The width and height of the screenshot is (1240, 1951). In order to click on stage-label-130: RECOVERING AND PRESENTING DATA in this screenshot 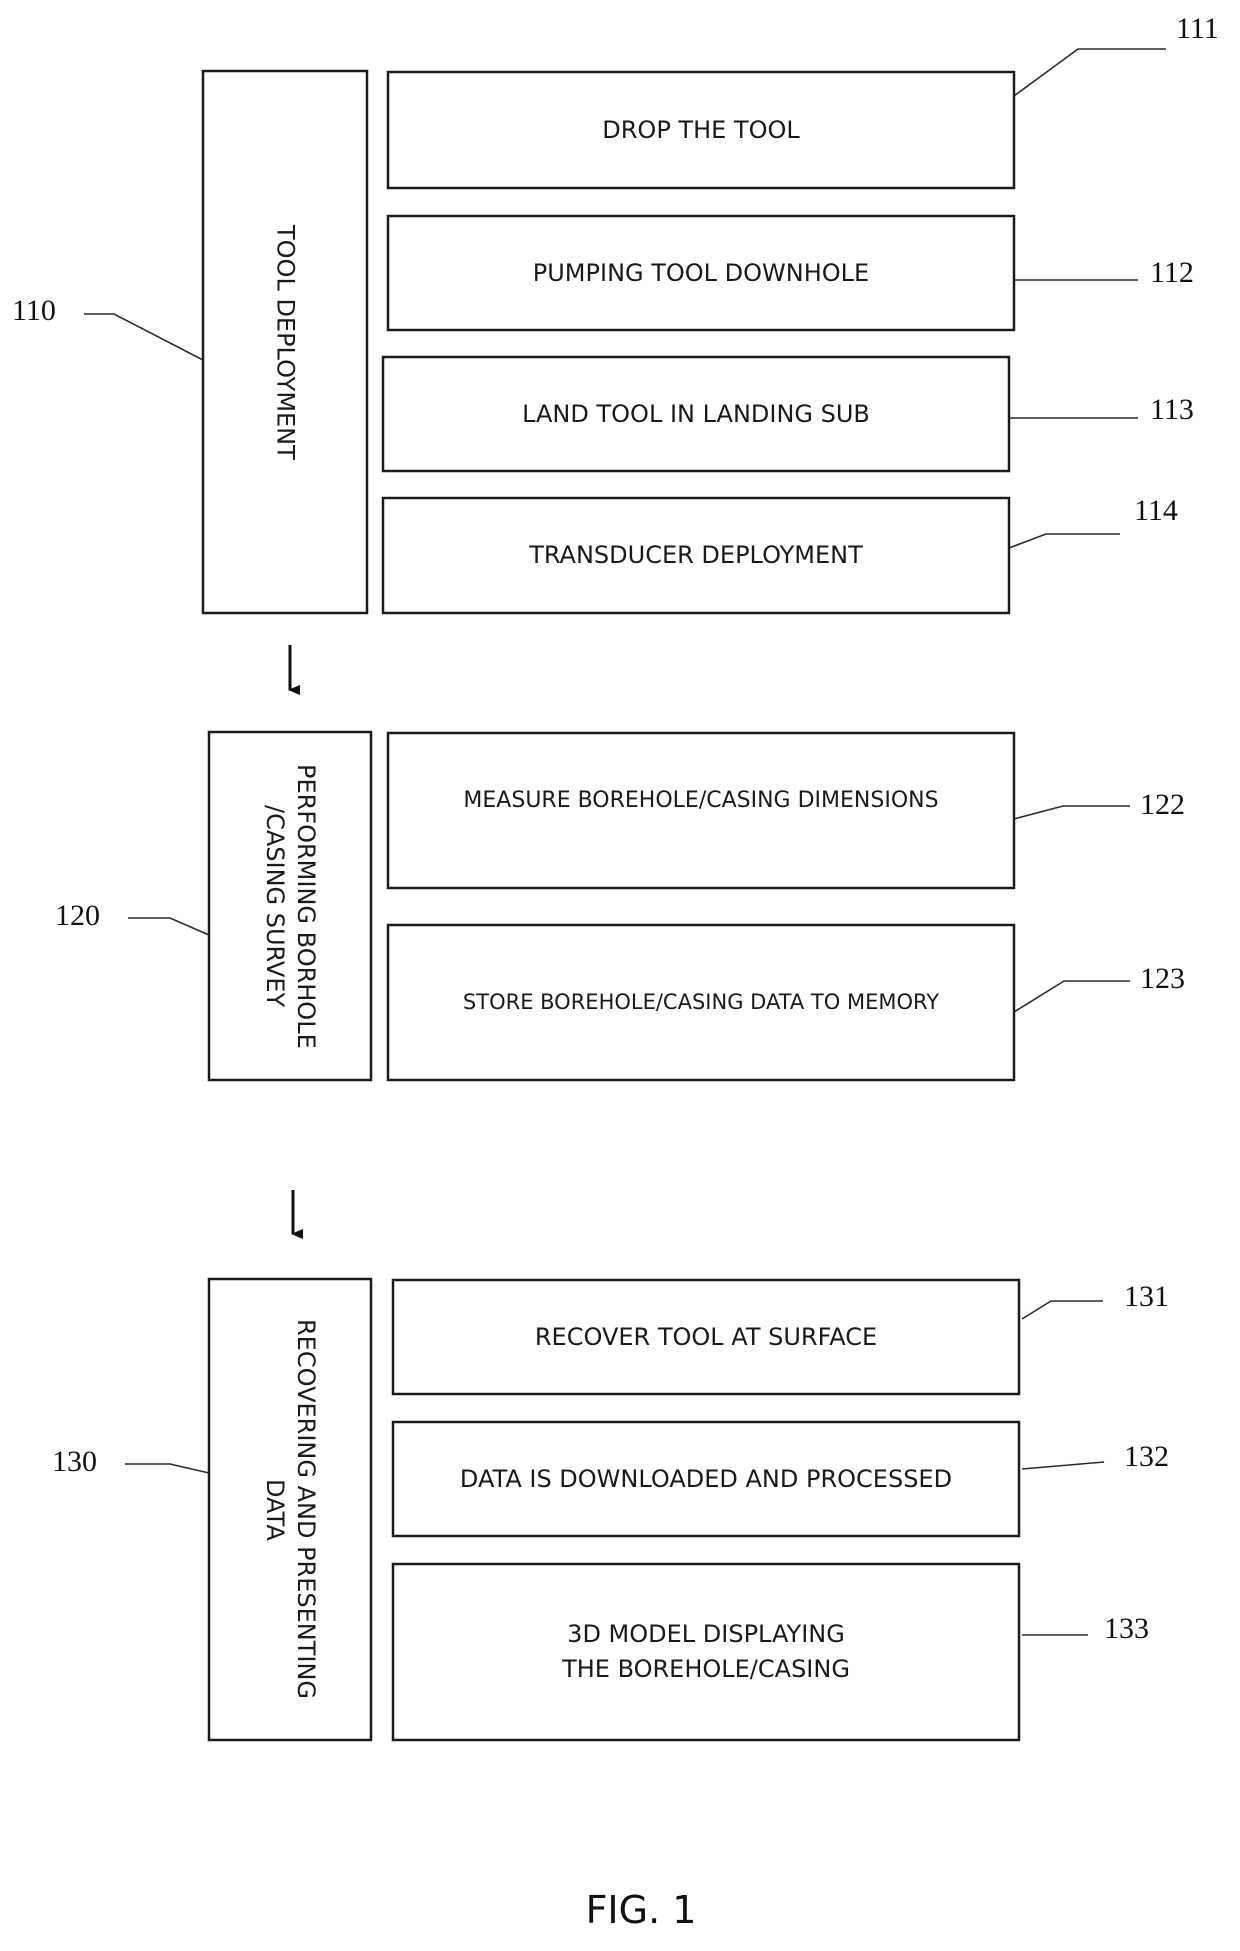, I will do `click(291, 1509)`.